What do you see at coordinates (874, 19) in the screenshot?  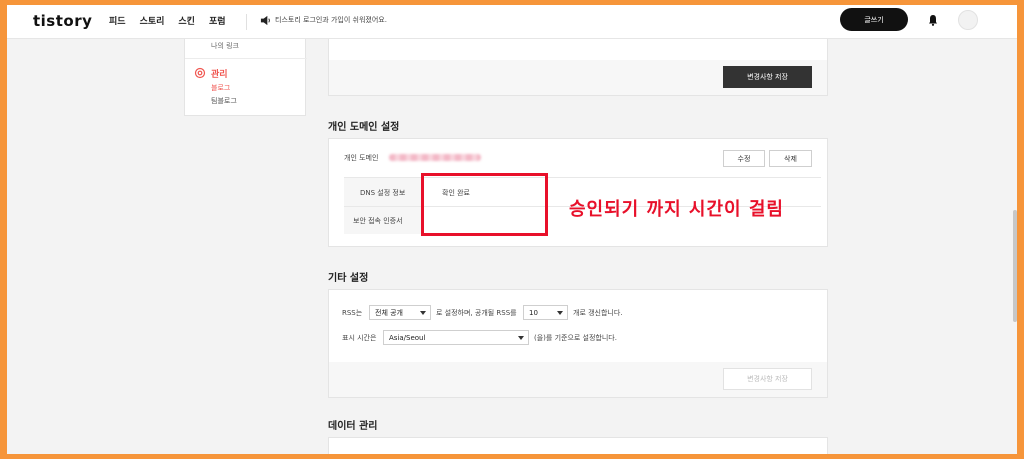 I see `write-button: 글쓰기` at bounding box center [874, 19].